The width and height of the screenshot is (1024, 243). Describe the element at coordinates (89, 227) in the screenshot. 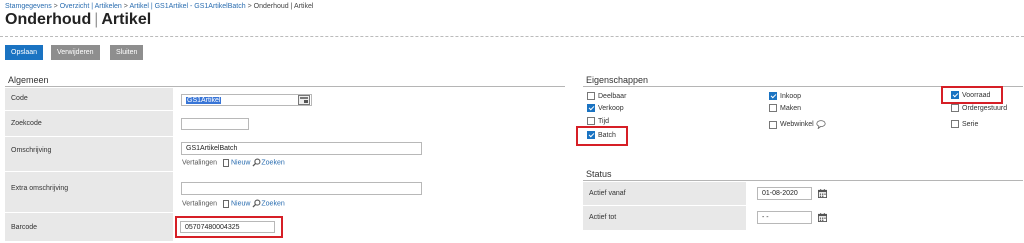

I see `barcode-label: Barcode` at that location.